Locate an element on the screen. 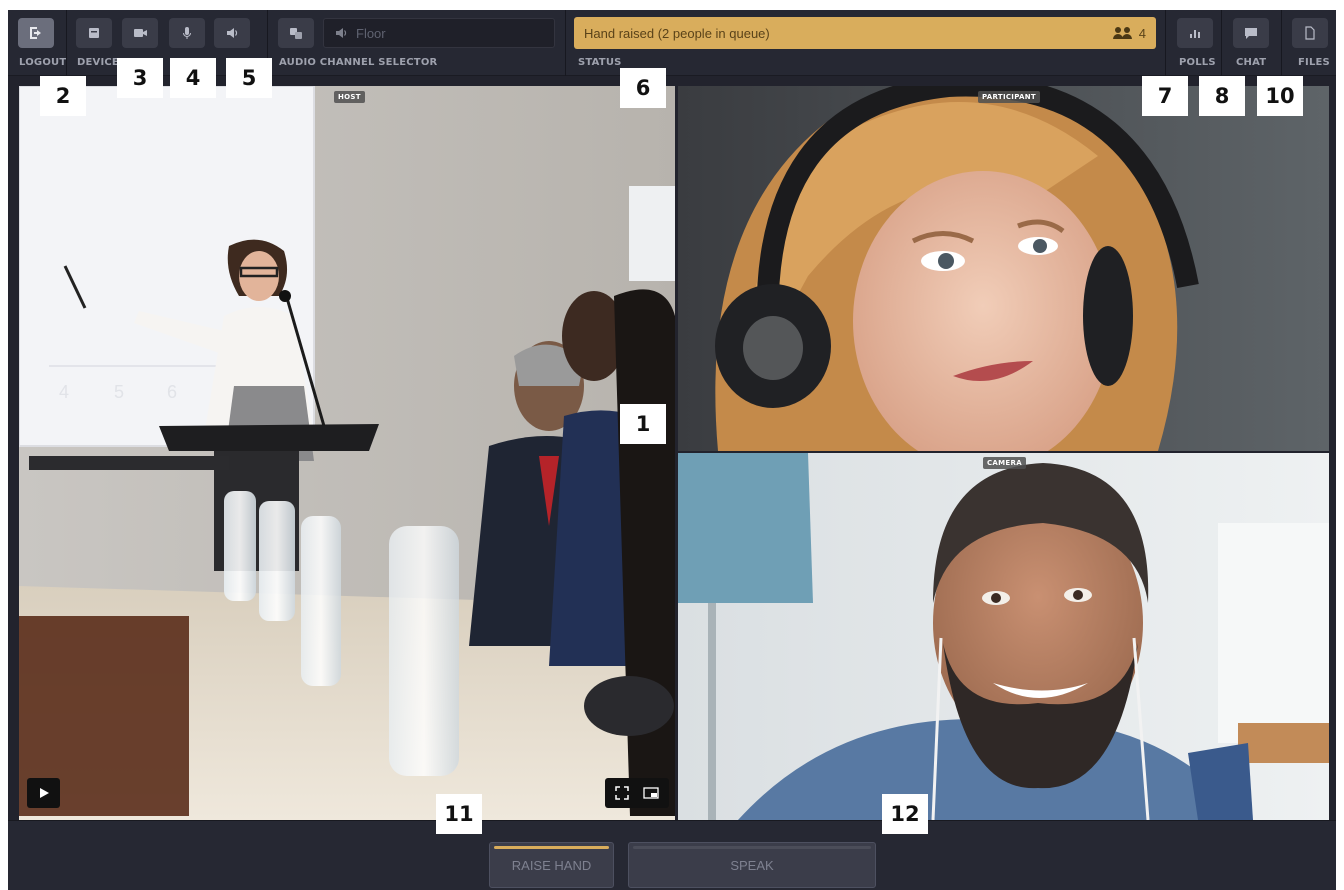 This screenshot has width=1344, height=890. status-text: Hand raised (2 people in queue) is located at coordinates (677, 33).